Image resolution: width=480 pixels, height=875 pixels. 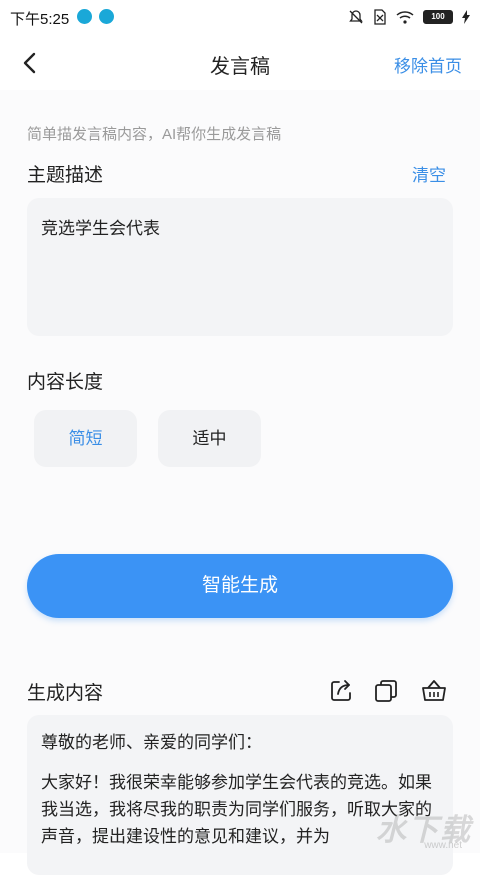 What do you see at coordinates (65, 175) in the screenshot?
I see `topic-label: 主题描述` at bounding box center [65, 175].